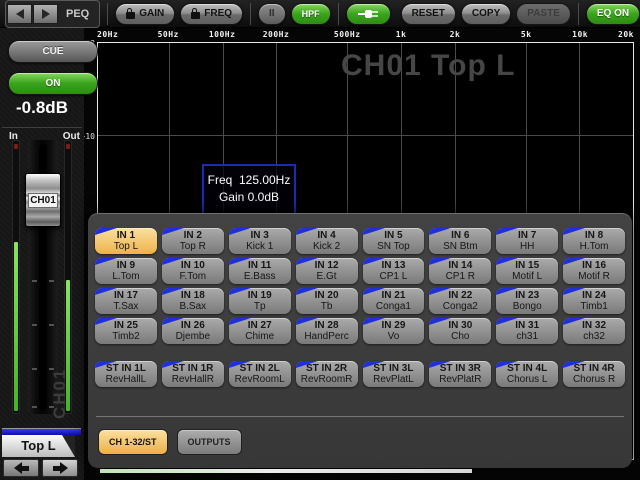 The width and height of the screenshot is (640, 480). What do you see at coordinates (38, 446) in the screenshot?
I see `channel-name-tag: Top L` at bounding box center [38, 446].